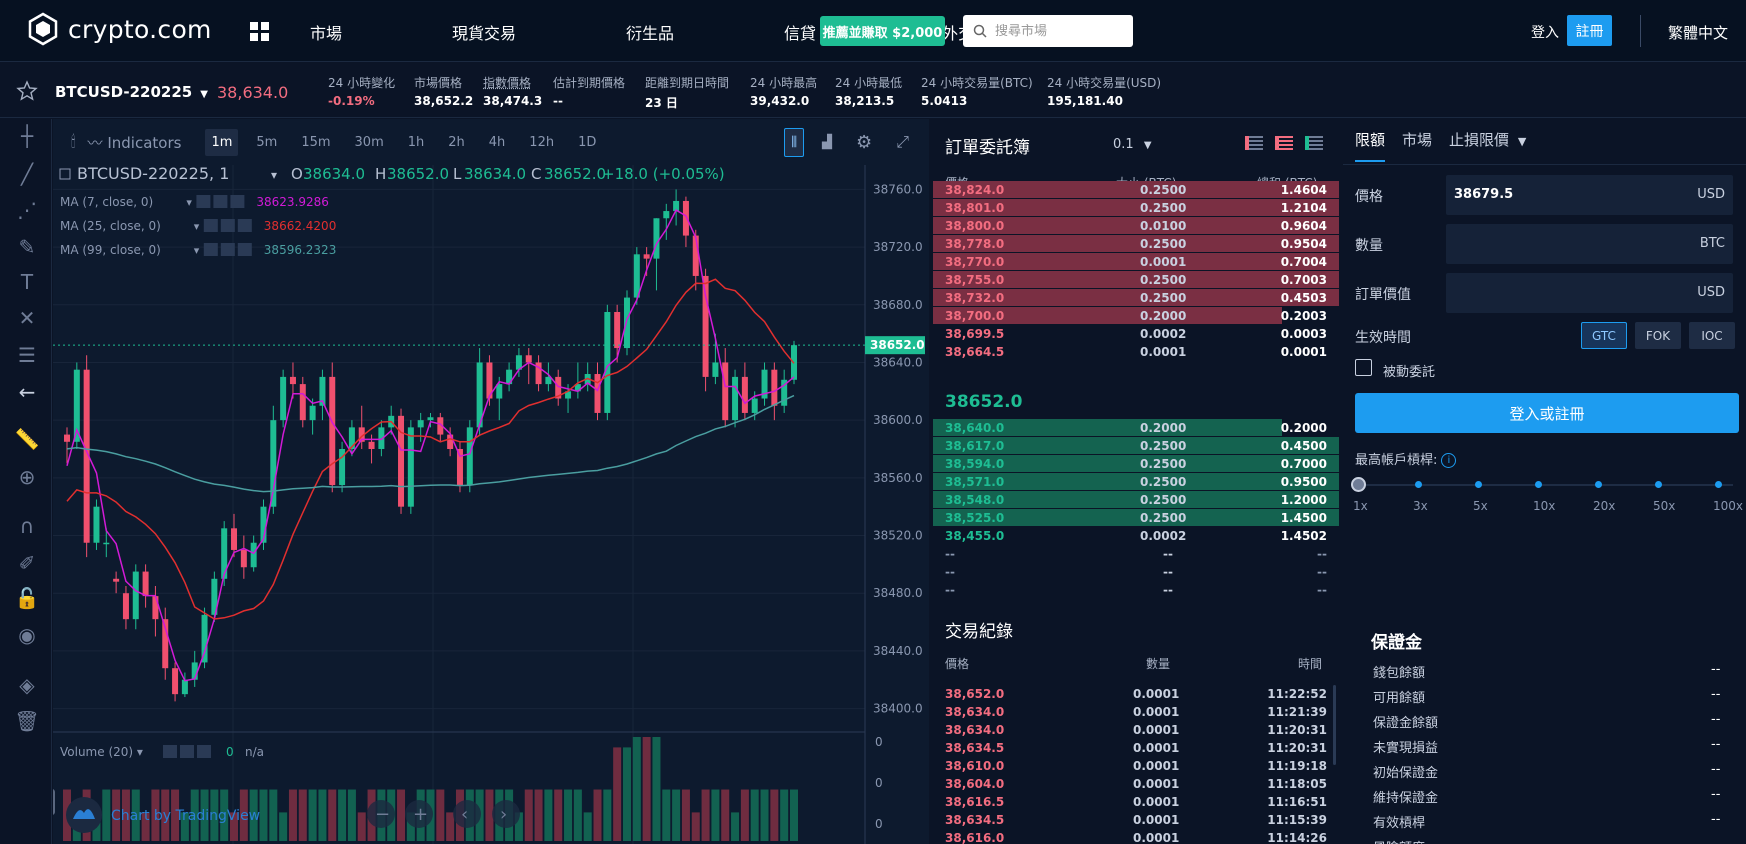 The height and width of the screenshot is (844, 1746). I want to click on nav-item-0: 市場, so click(353, 32).